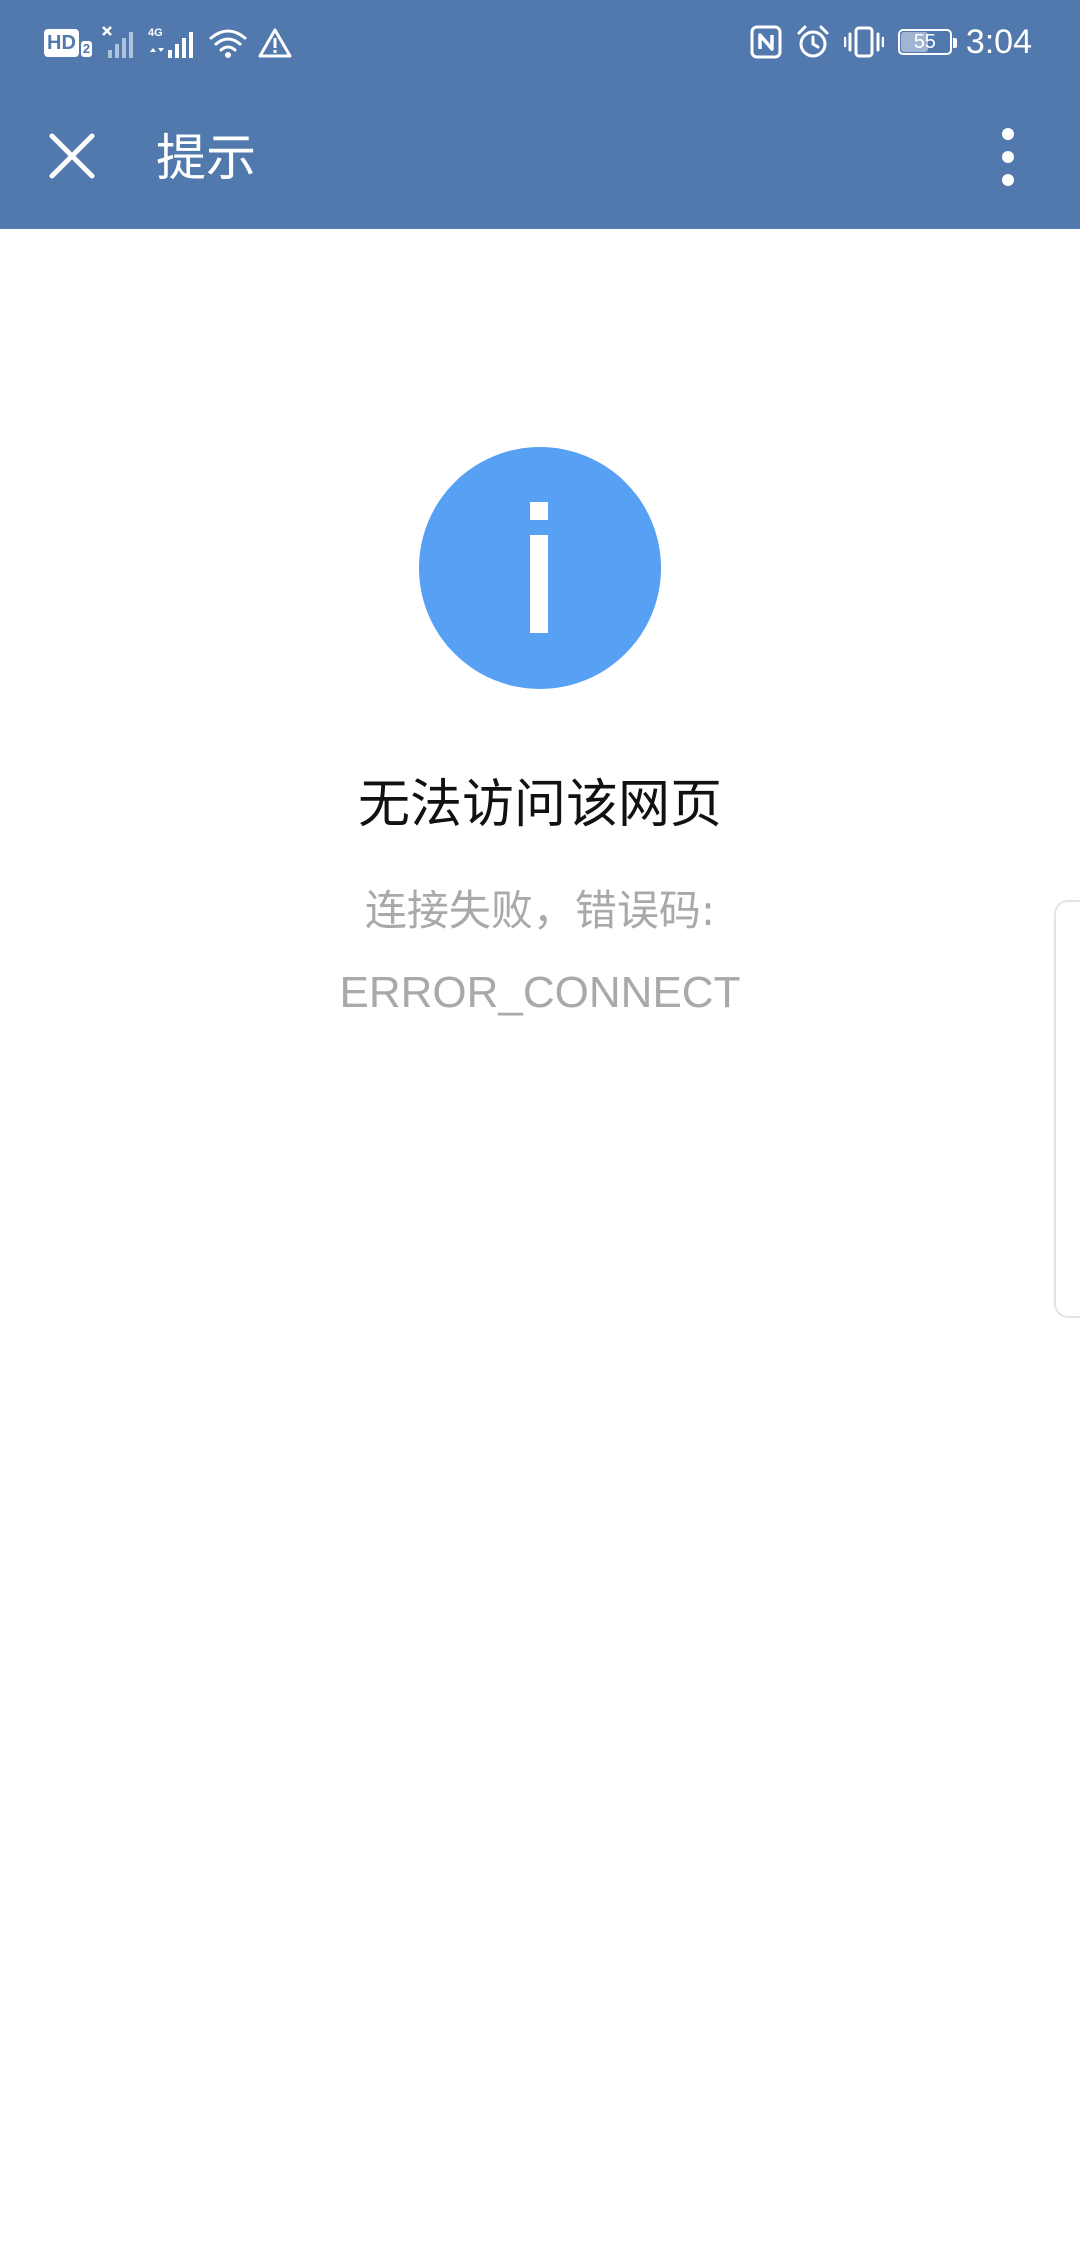  What do you see at coordinates (998, 41) in the screenshot?
I see `status-time: 3:04` at bounding box center [998, 41].